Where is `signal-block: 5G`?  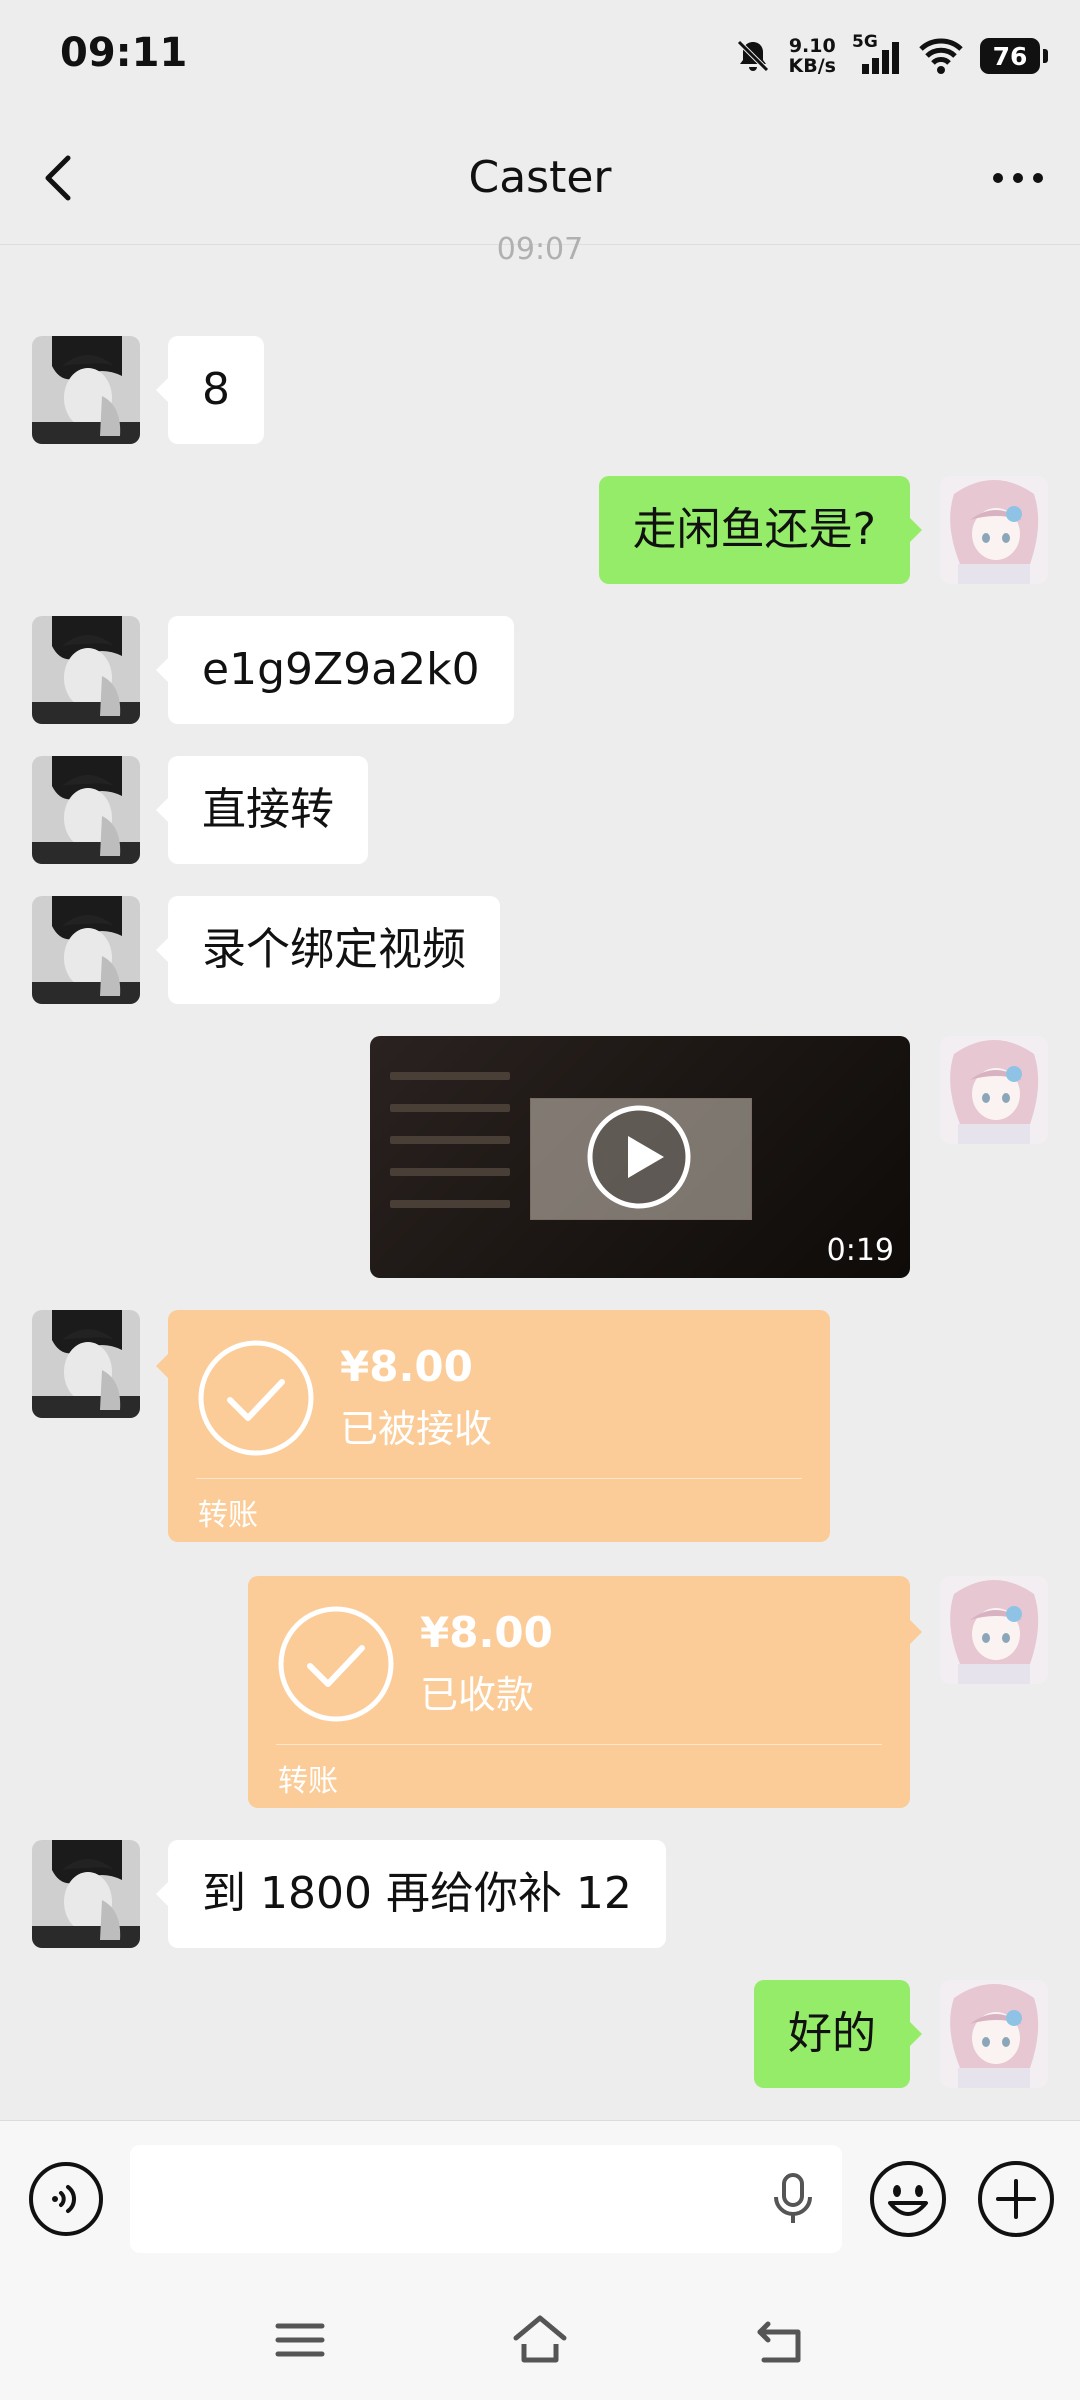
signal-block: 5G is located at coordinates (877, 55).